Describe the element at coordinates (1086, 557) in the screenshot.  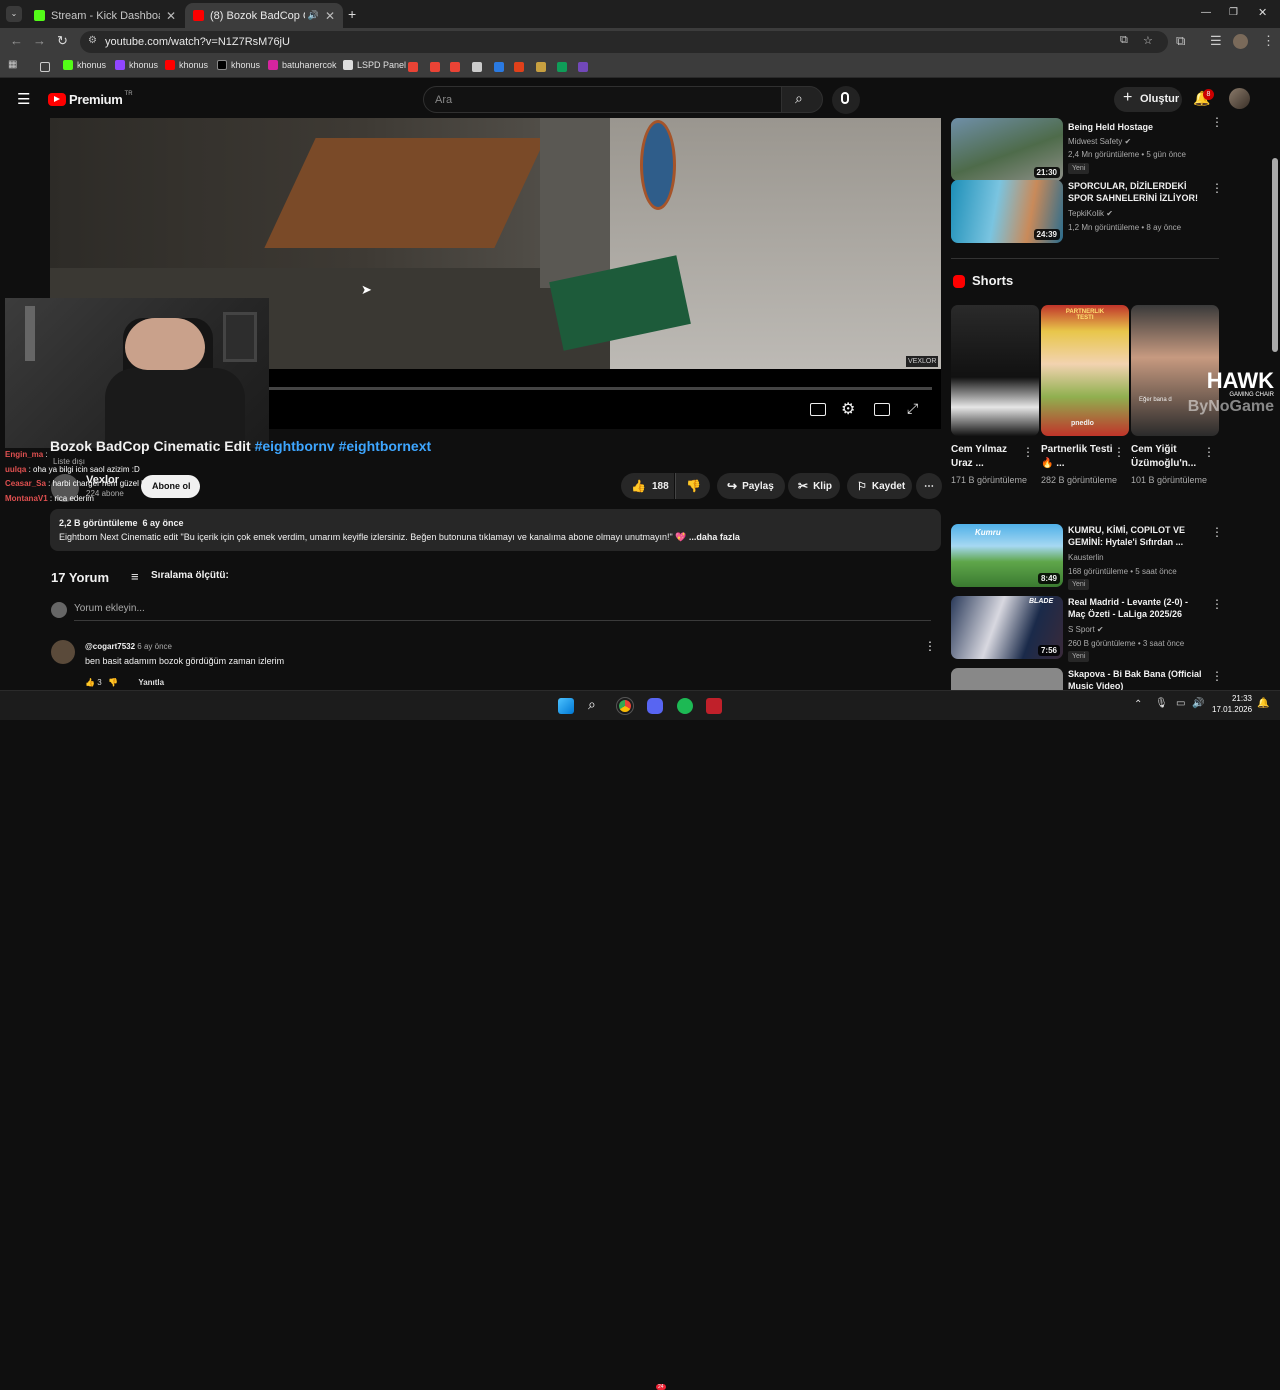
I see `related-video-channel: Kausterlin` at that location.